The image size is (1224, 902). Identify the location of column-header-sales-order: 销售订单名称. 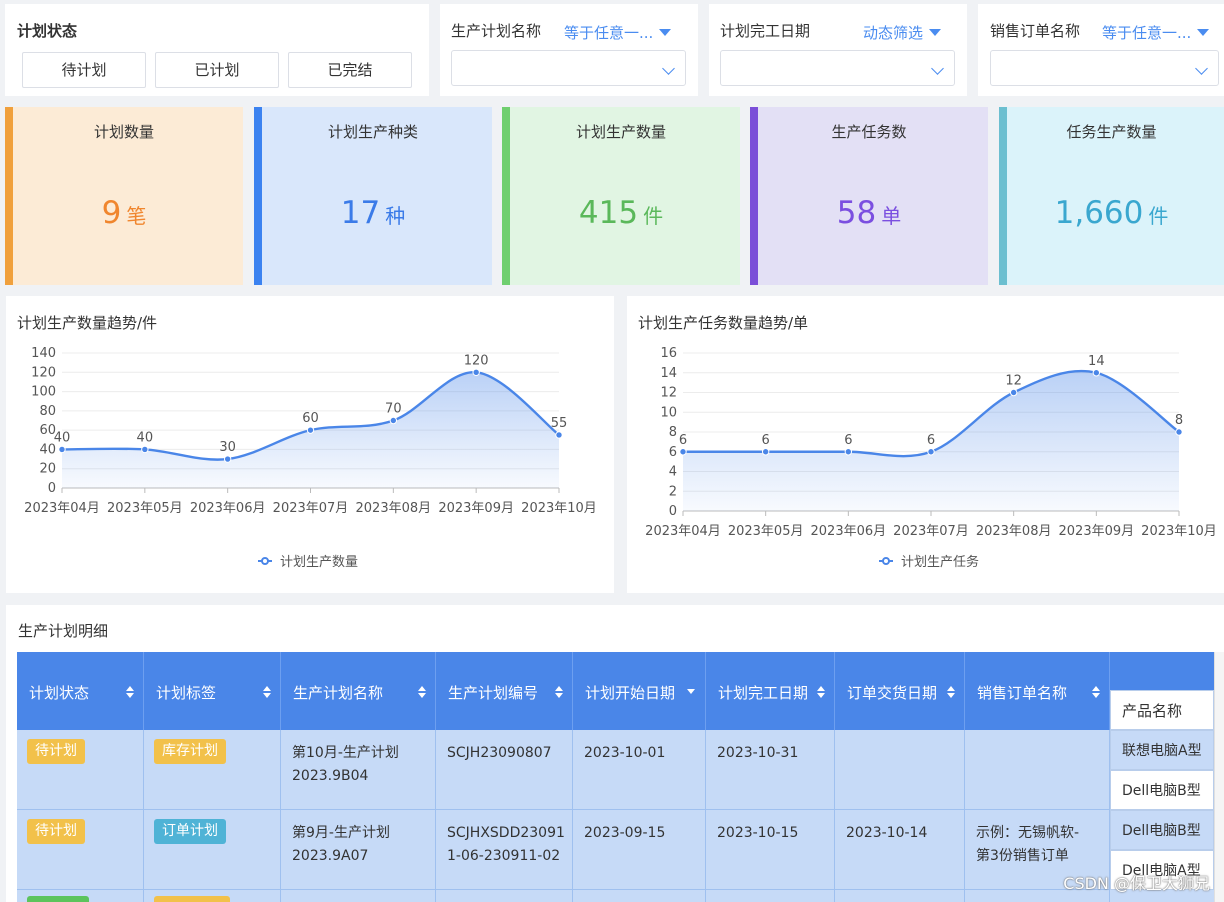
(1037, 691).